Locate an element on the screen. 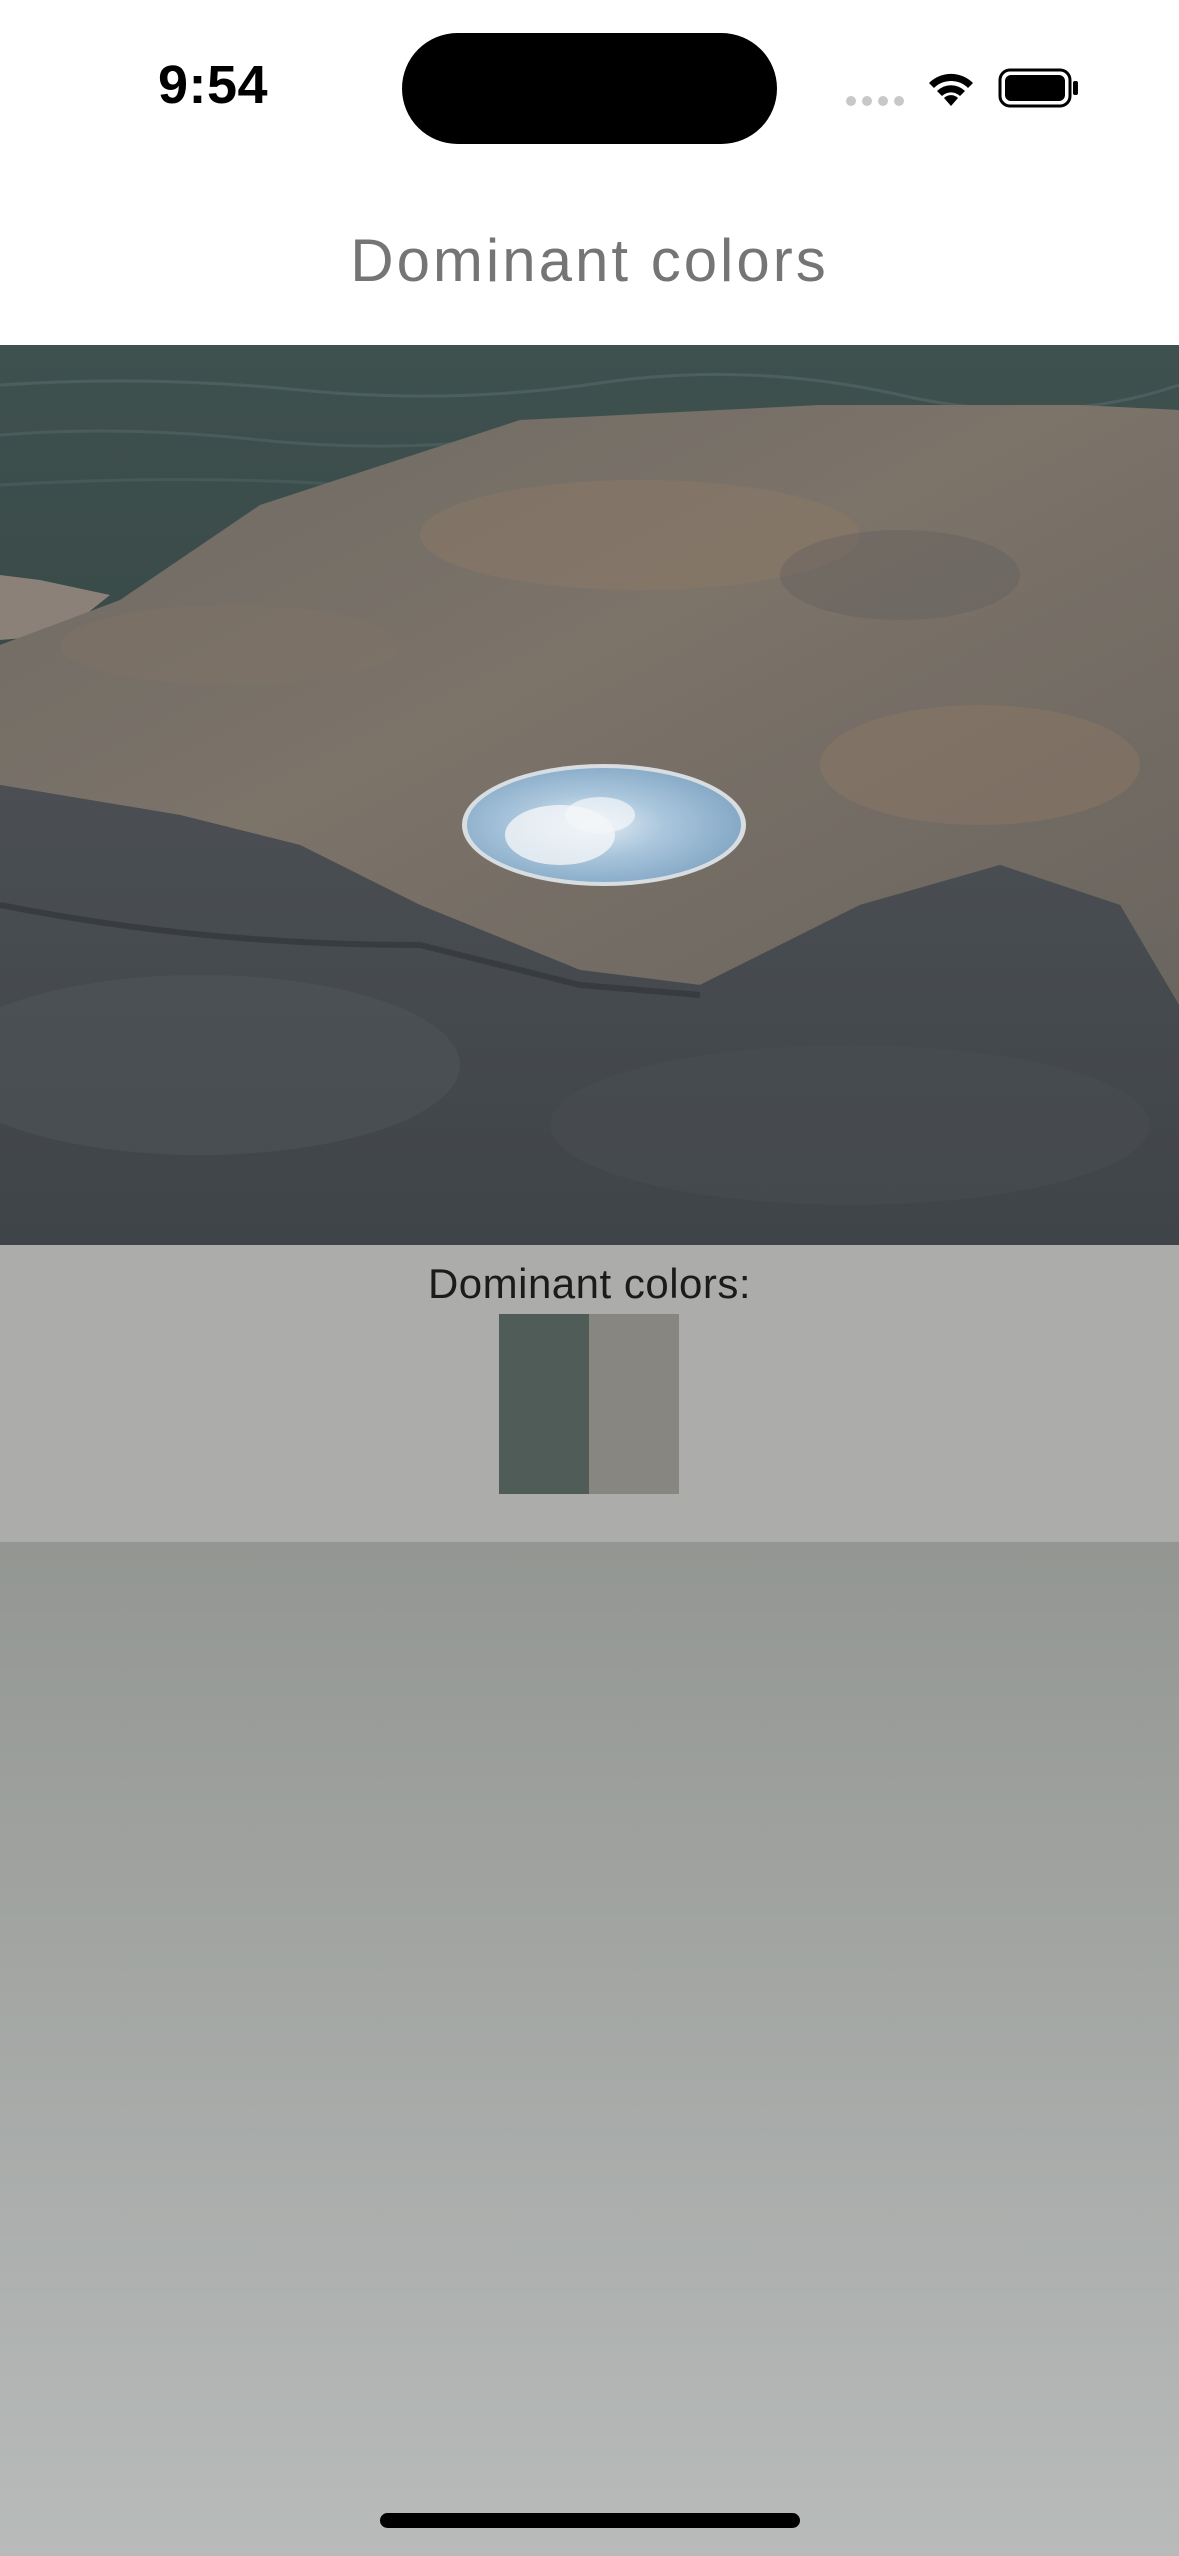  status-time: 9:54 is located at coordinates (213, 85).